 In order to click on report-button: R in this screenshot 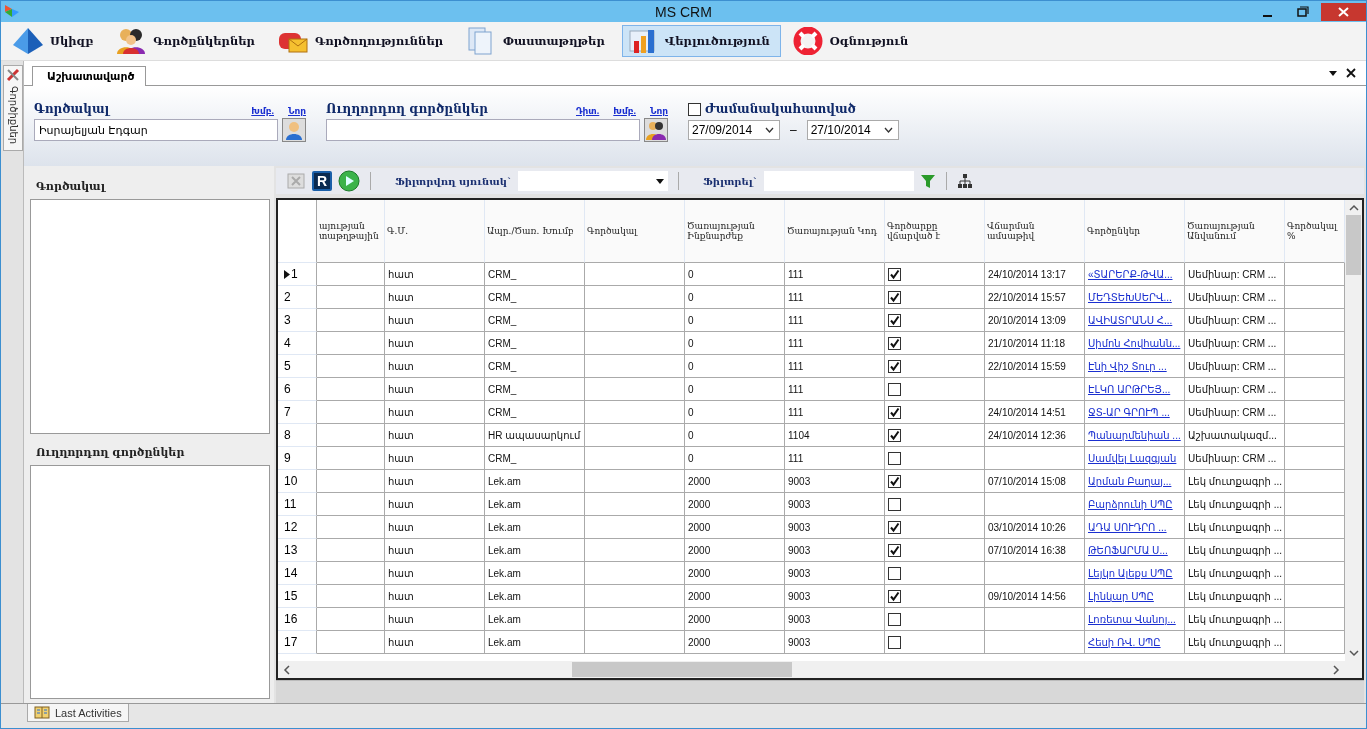, I will do `click(322, 181)`.